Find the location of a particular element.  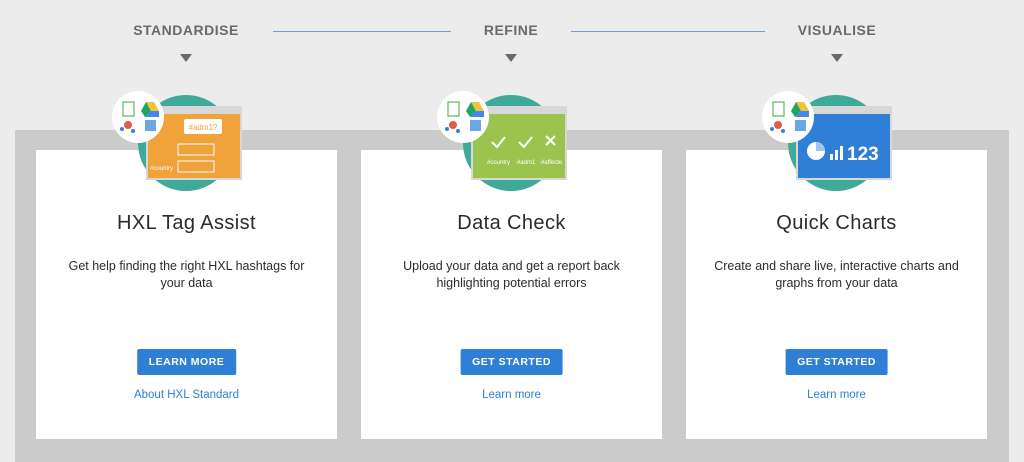

affected-tag-text: #affecte is located at coordinates (552, 163).